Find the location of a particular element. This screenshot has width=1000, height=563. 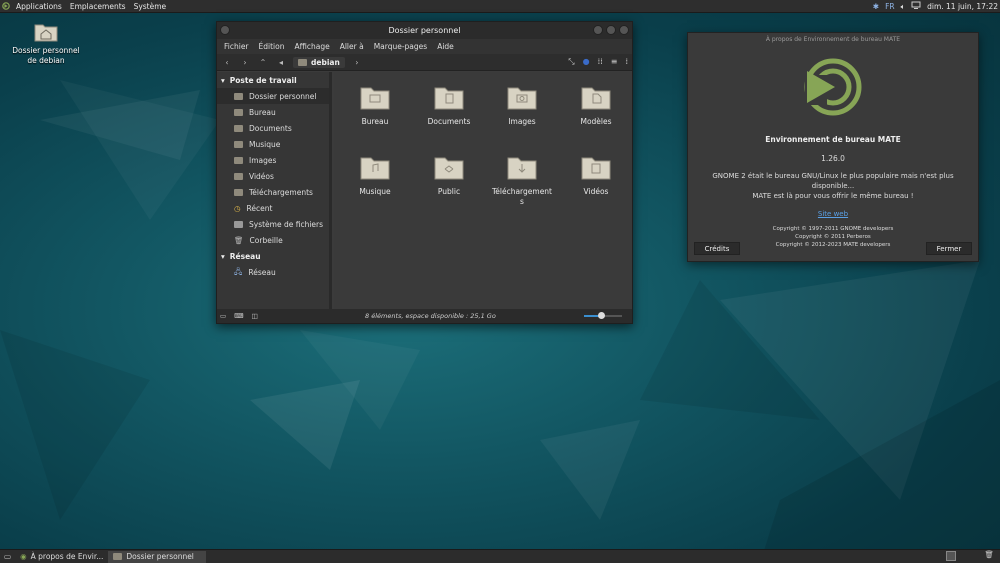

toolbar: ‹ › ⌃ ◂ debian › ⤡ ● ⁞⁞ ≡ ⁞ is located at coordinates (424, 62).